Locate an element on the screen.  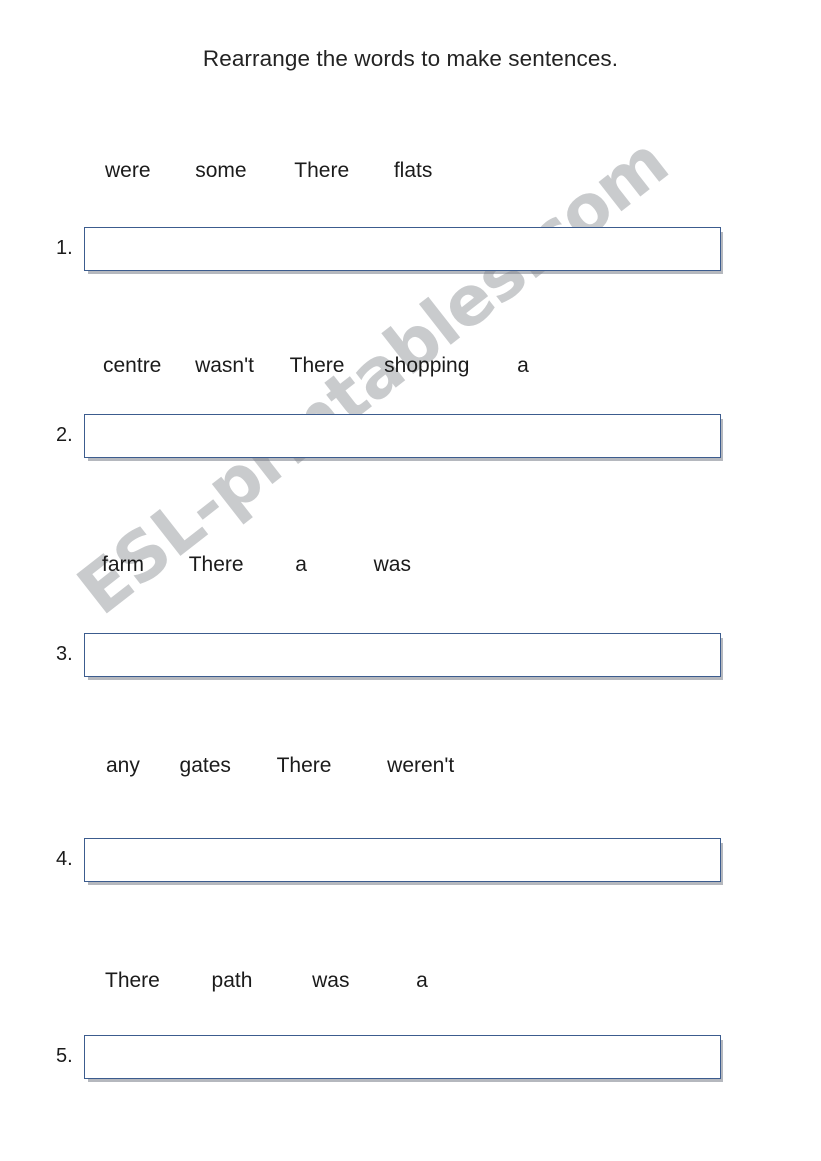
word-bank: centre wasn't There shopping a is located at coordinates (316, 365).